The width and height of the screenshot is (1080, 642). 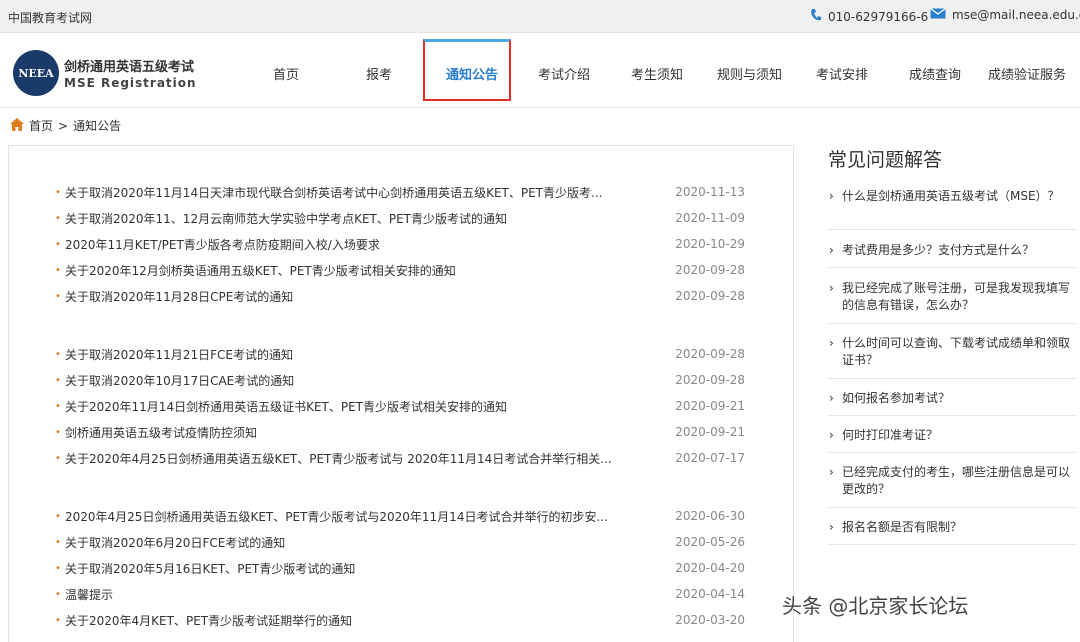 What do you see at coordinates (710, 568) in the screenshot?
I see `notice-date: 2020-04-20` at bounding box center [710, 568].